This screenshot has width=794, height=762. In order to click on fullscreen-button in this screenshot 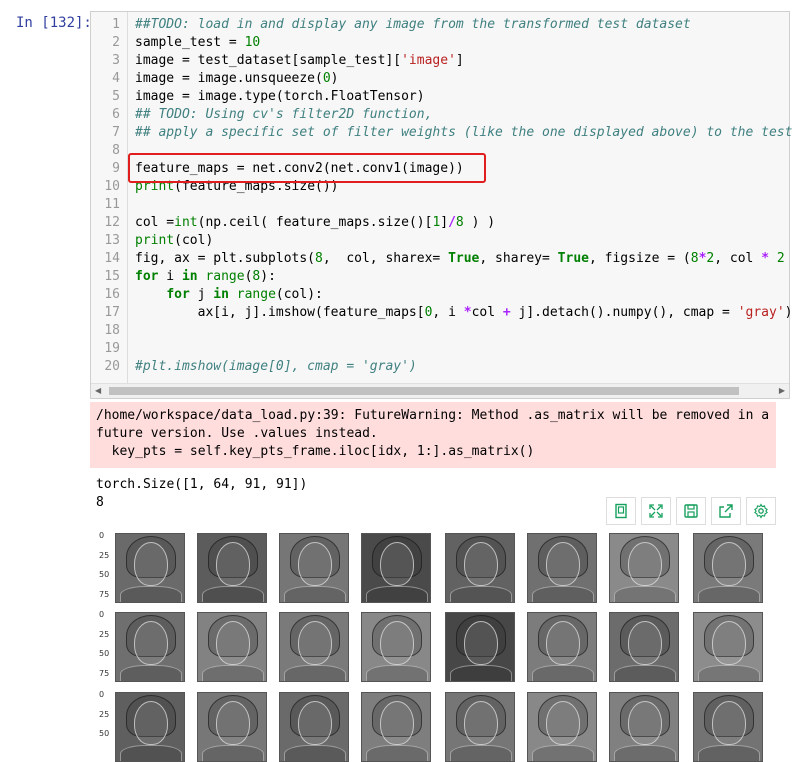, I will do `click(656, 511)`.